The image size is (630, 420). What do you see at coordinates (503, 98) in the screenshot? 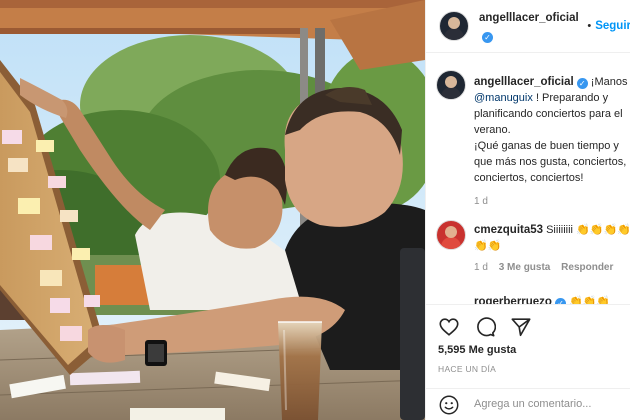
I see `caption-mention: @manuguix` at bounding box center [503, 98].